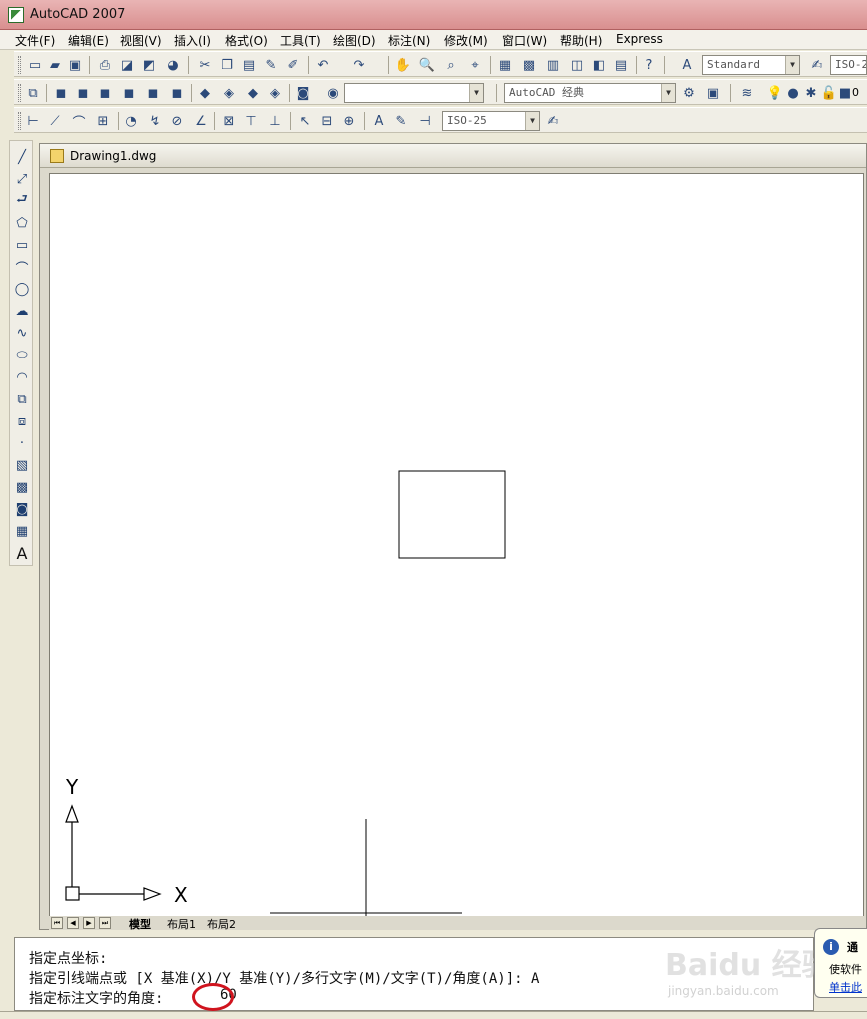  I want to click on tab-model: 模型, so click(140, 924).